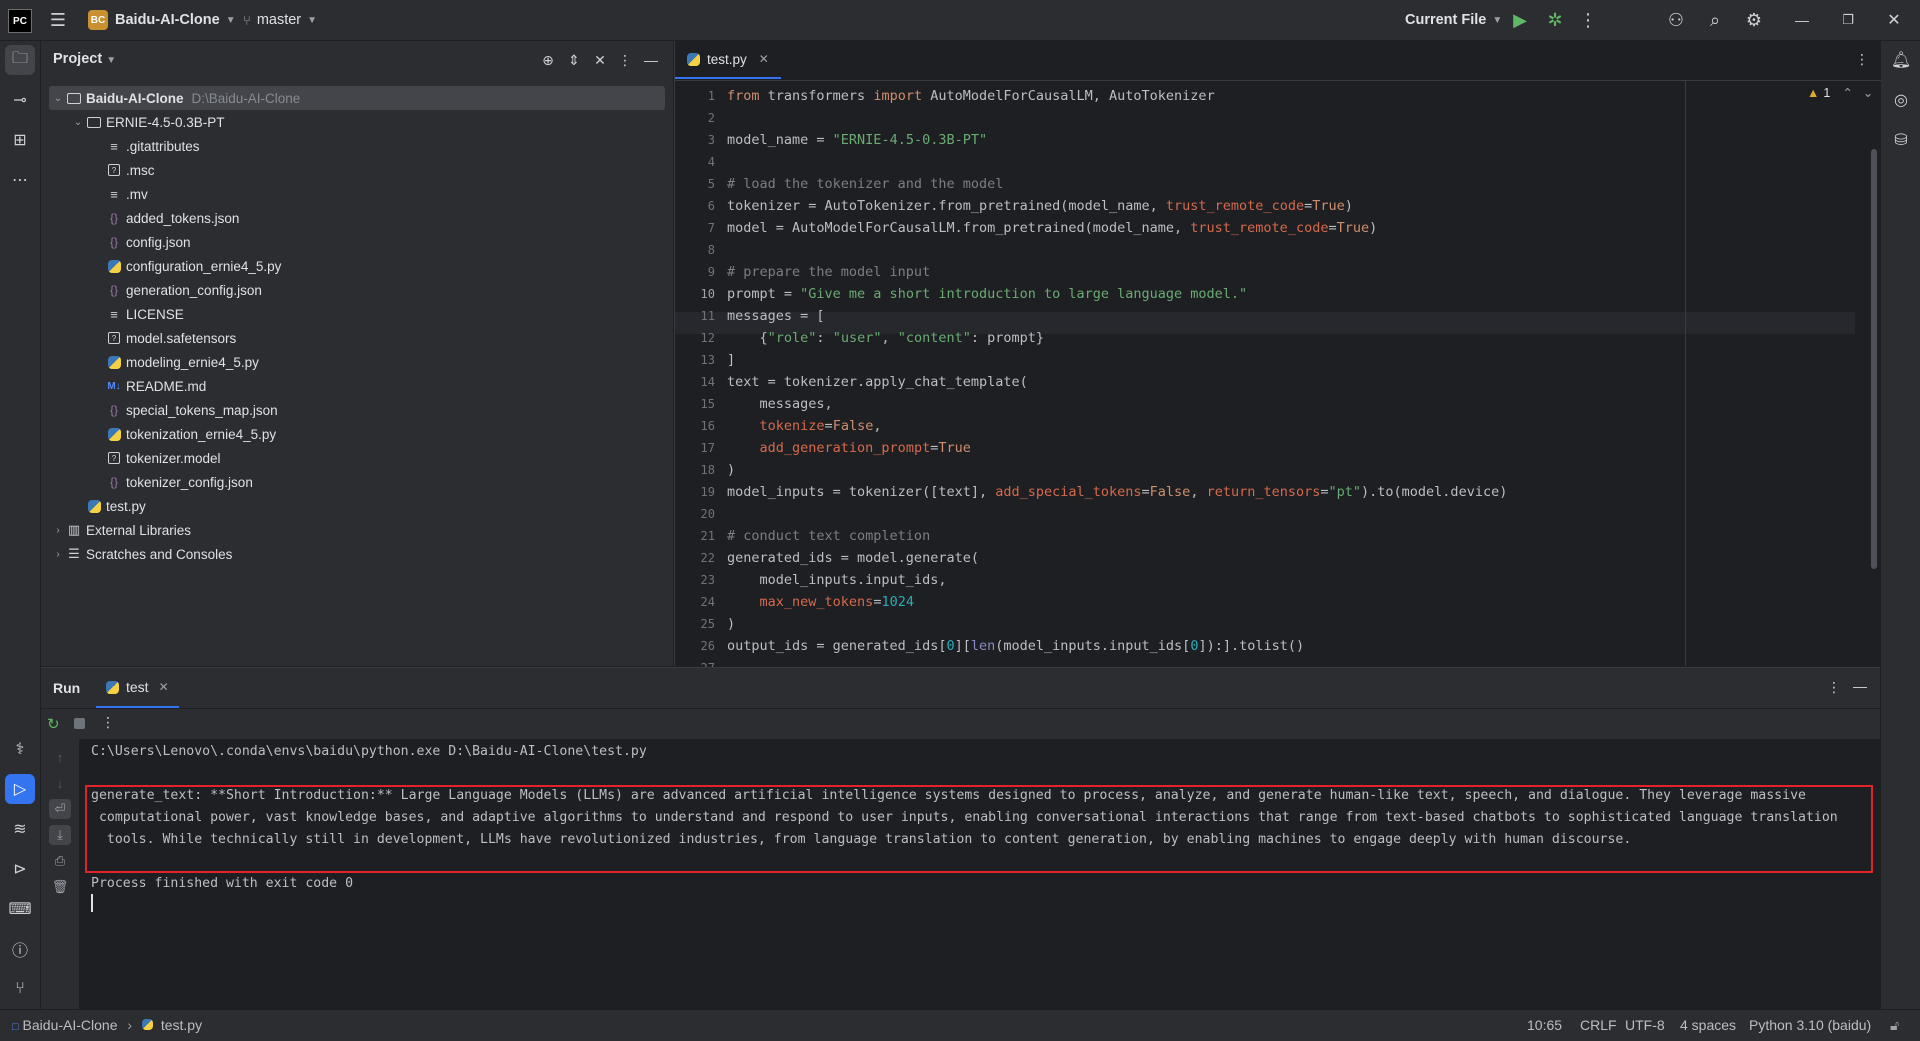 The width and height of the screenshot is (1920, 1041). Describe the element at coordinates (357, 218) in the screenshot. I see `tree-item: {} added_tokens.json` at that location.